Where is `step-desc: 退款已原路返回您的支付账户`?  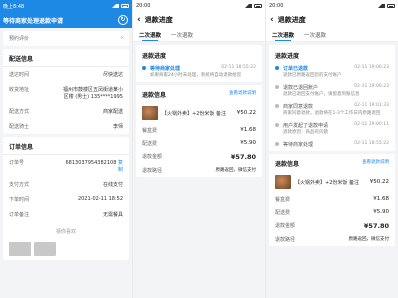 step-desc: 退款已原路返回您的支付账户 is located at coordinates (312, 75).